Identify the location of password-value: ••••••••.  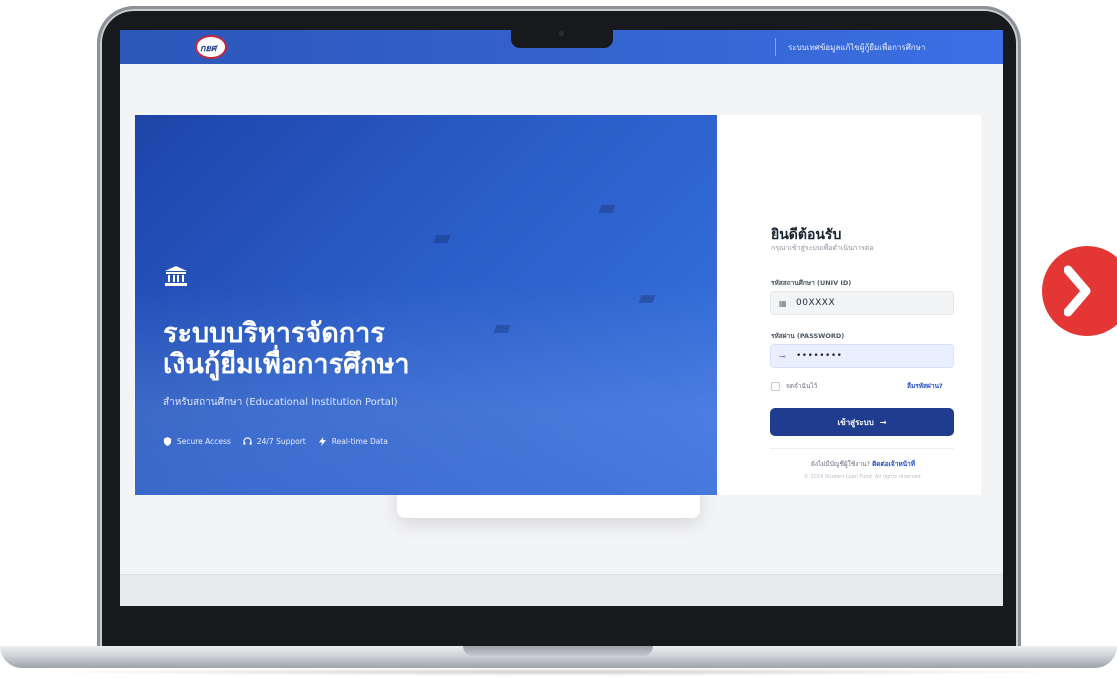
(819, 356).